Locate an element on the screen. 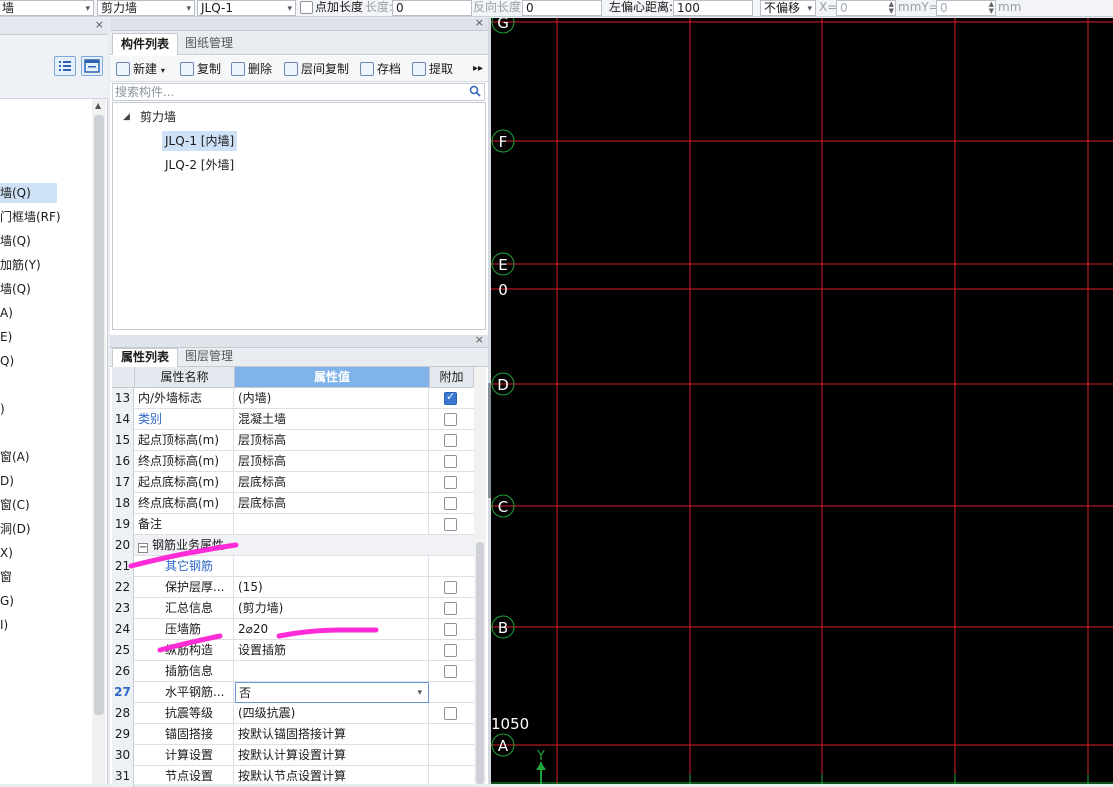 This screenshot has height=787, width=1113. property-value: 混凝土墙 is located at coordinates (332, 419).